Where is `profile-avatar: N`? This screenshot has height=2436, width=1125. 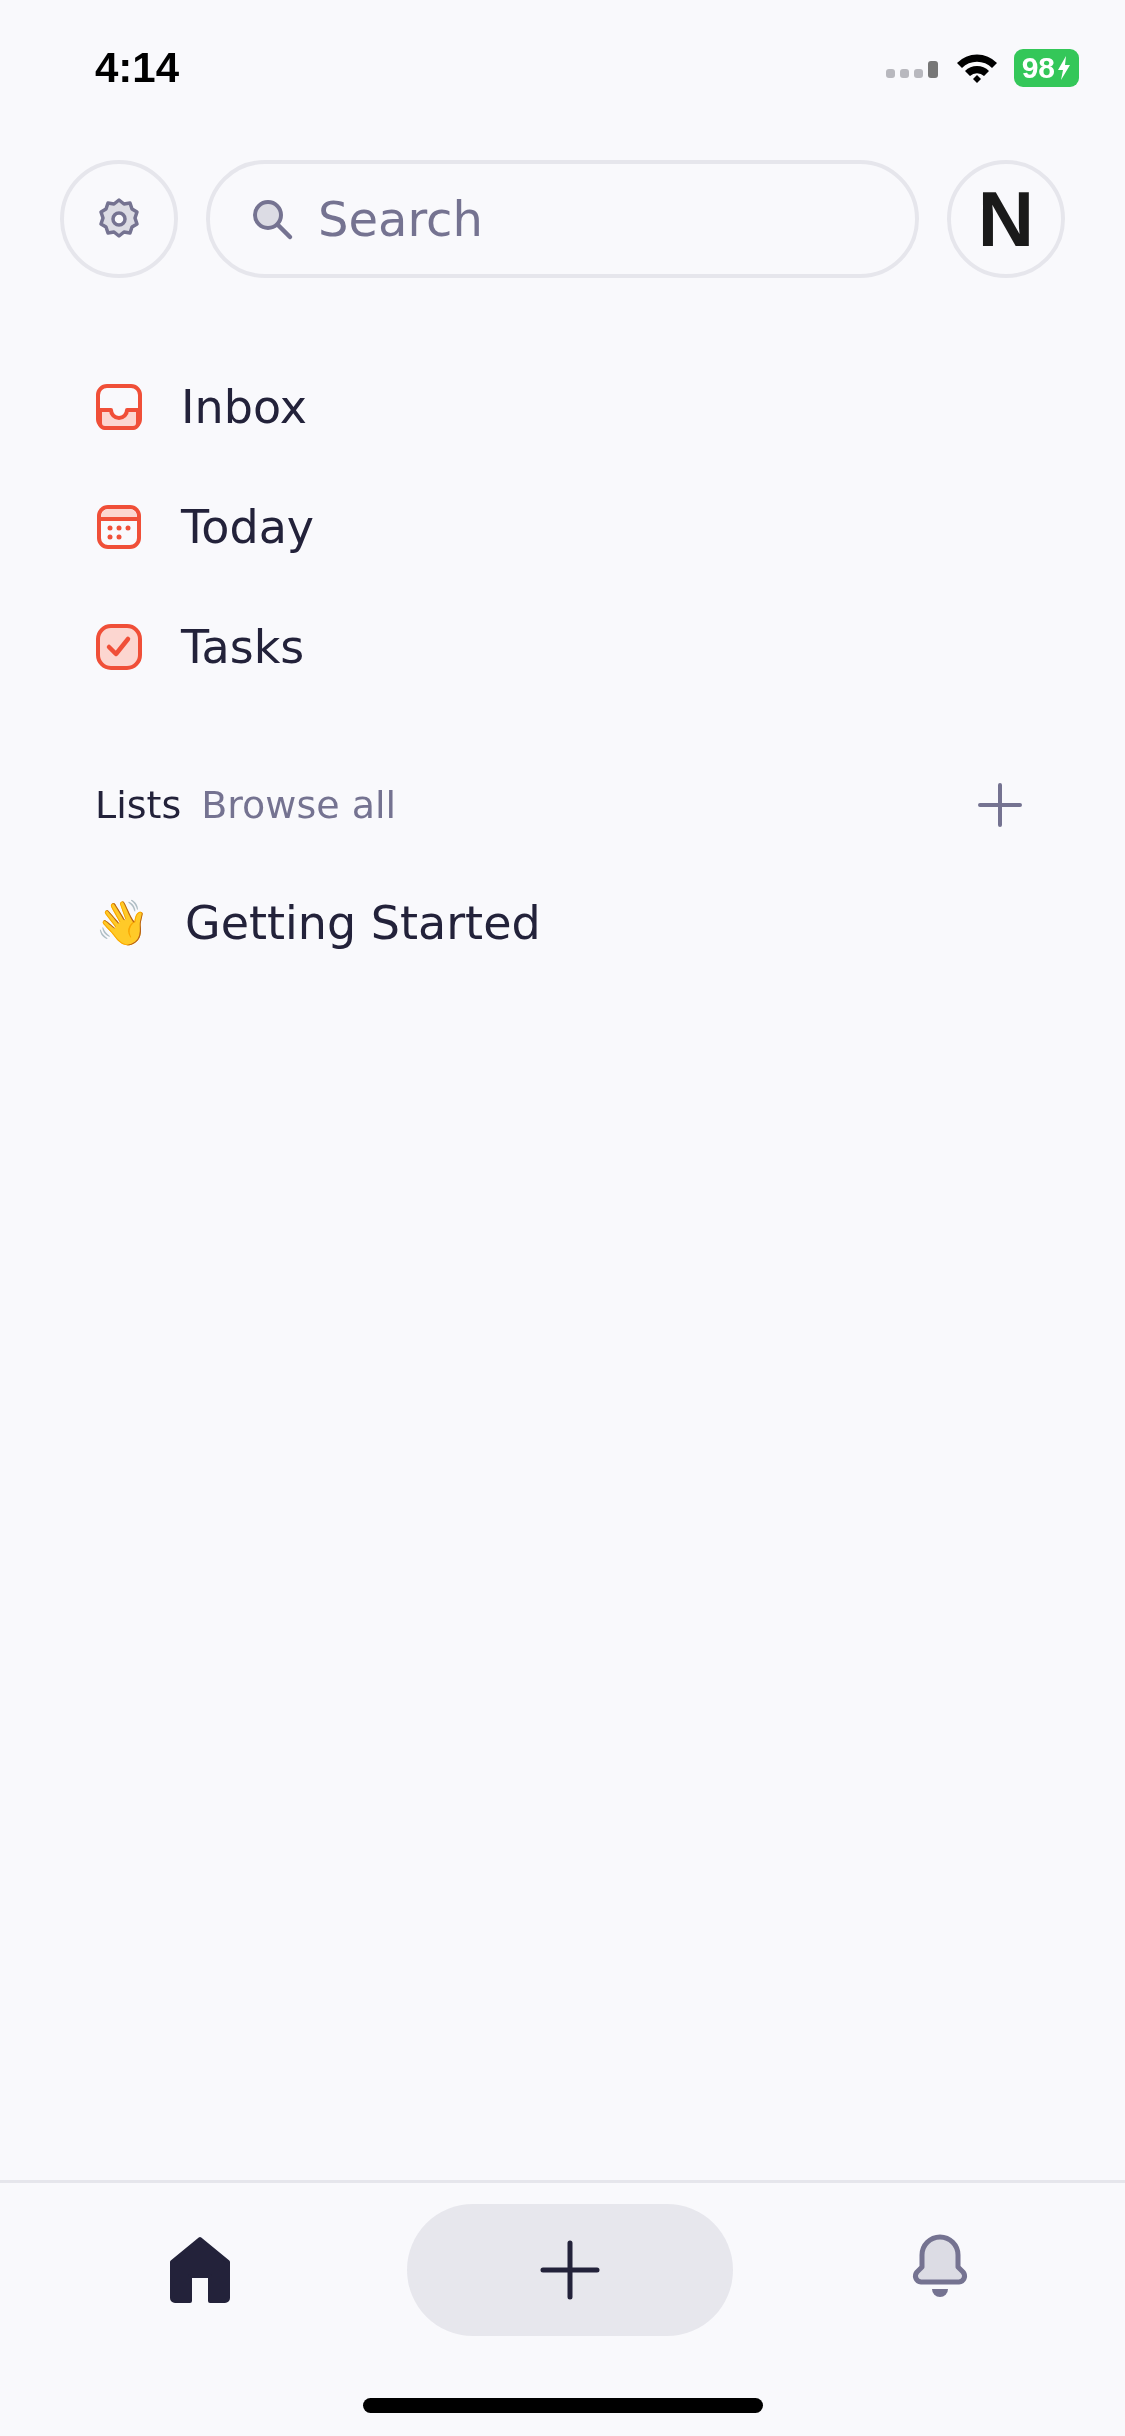 profile-avatar: N is located at coordinates (1006, 219).